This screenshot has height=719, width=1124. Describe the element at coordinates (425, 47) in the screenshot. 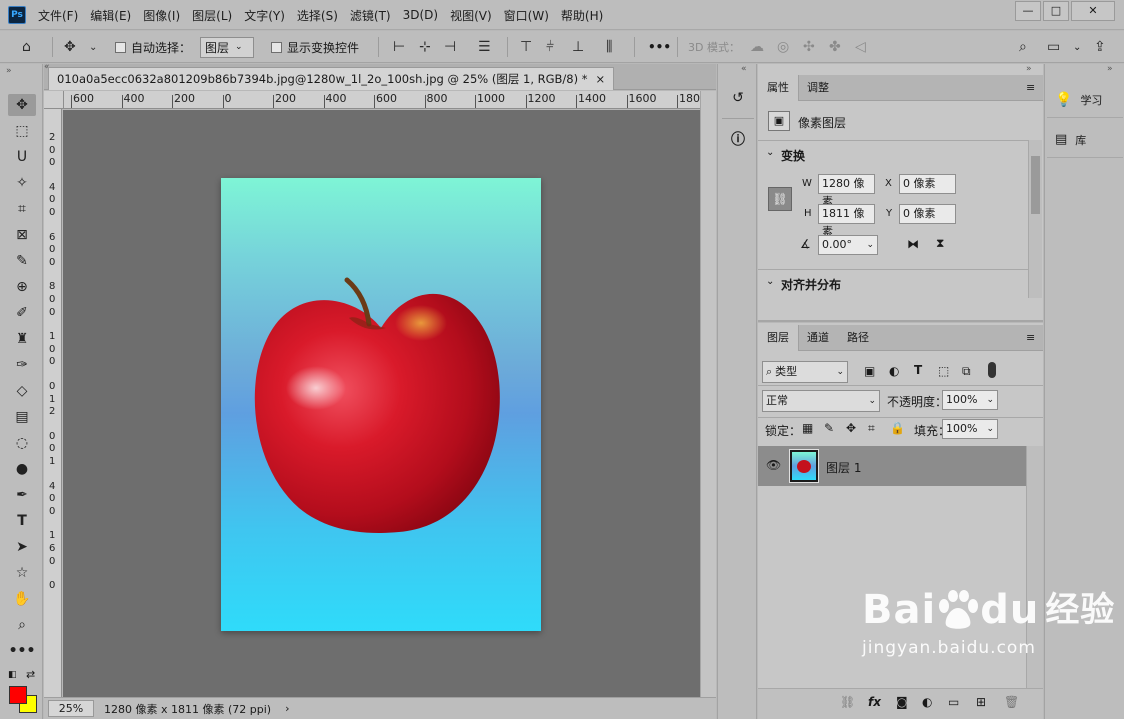

I see `align-center-h-icon: ⊹` at that location.